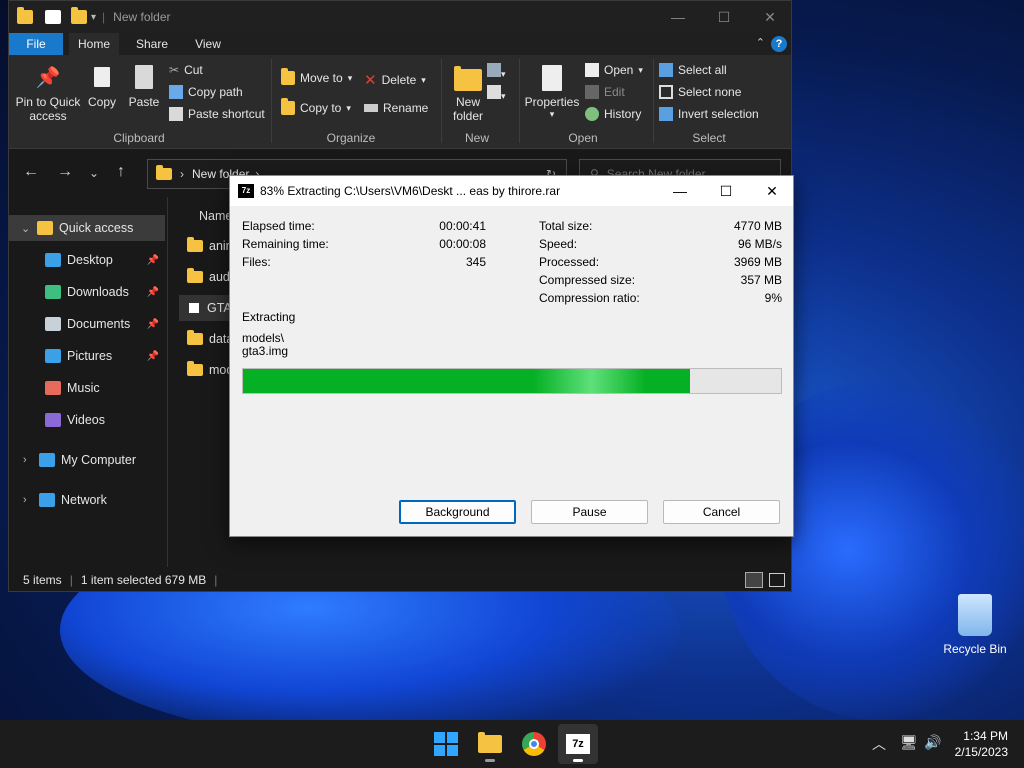 The image size is (1024, 768). I want to click on tab-file: File, so click(36, 44).